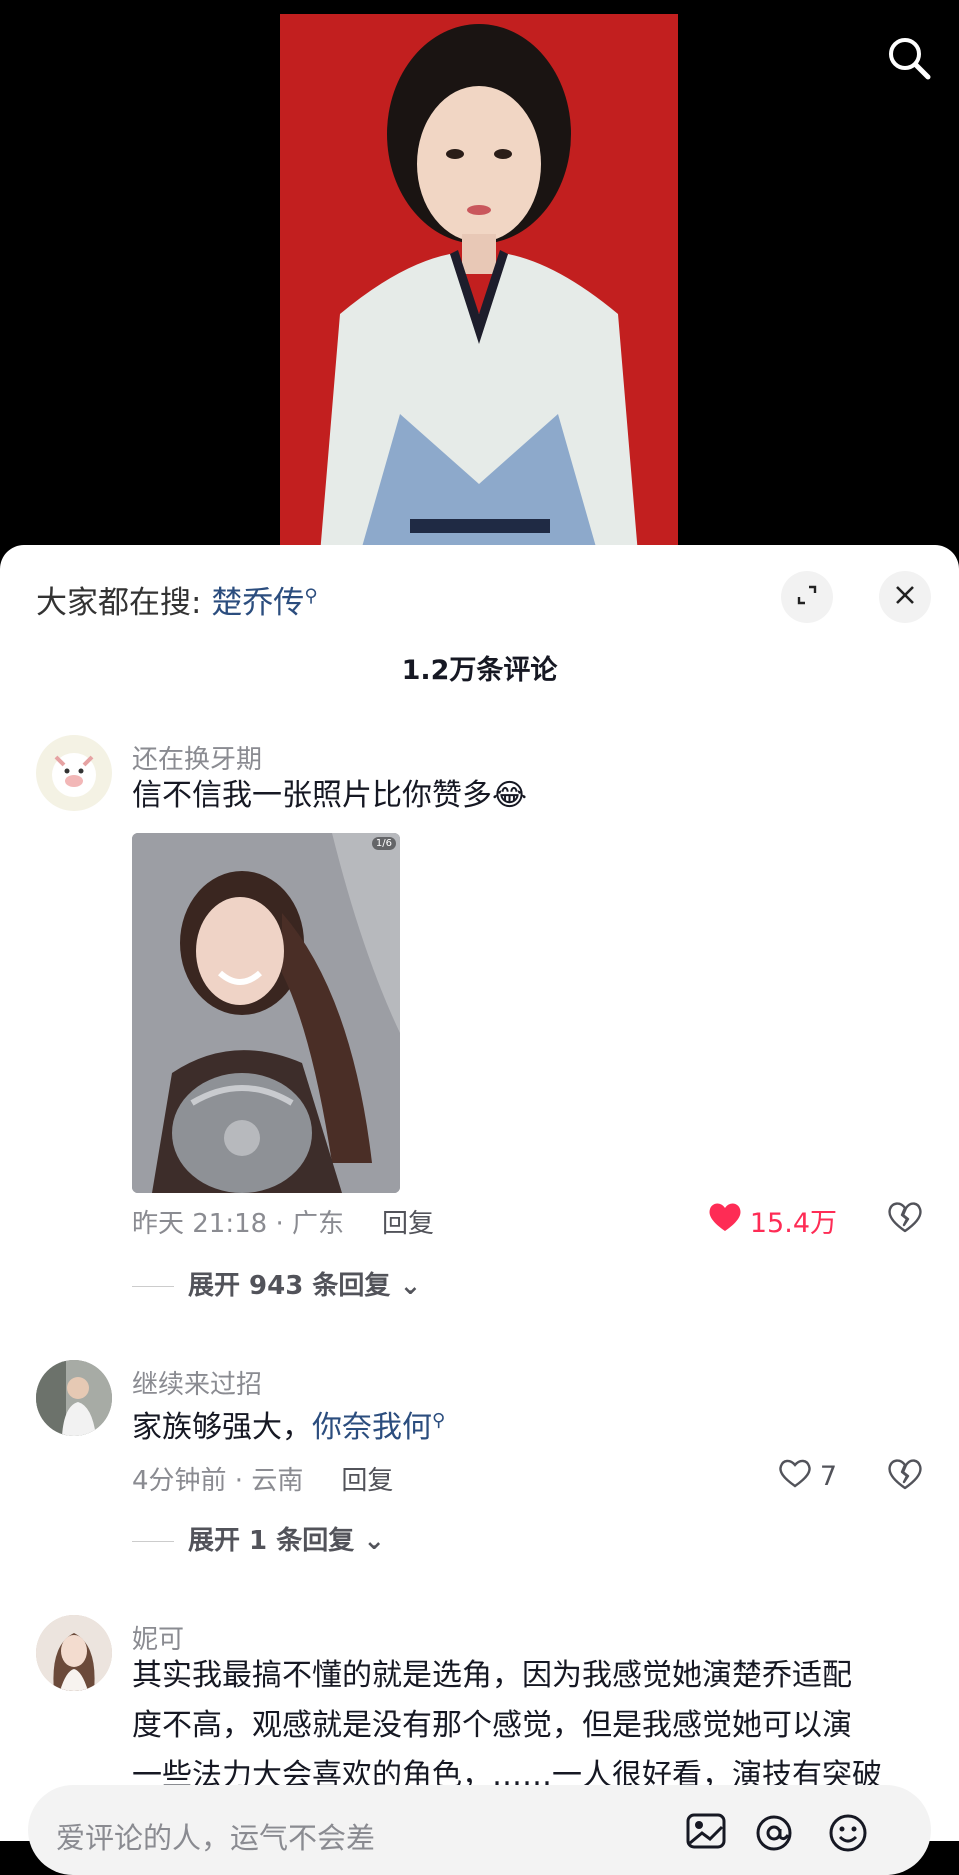 This screenshot has height=1875, width=959. I want to click on comment-image: 1/6, so click(266, 1013).